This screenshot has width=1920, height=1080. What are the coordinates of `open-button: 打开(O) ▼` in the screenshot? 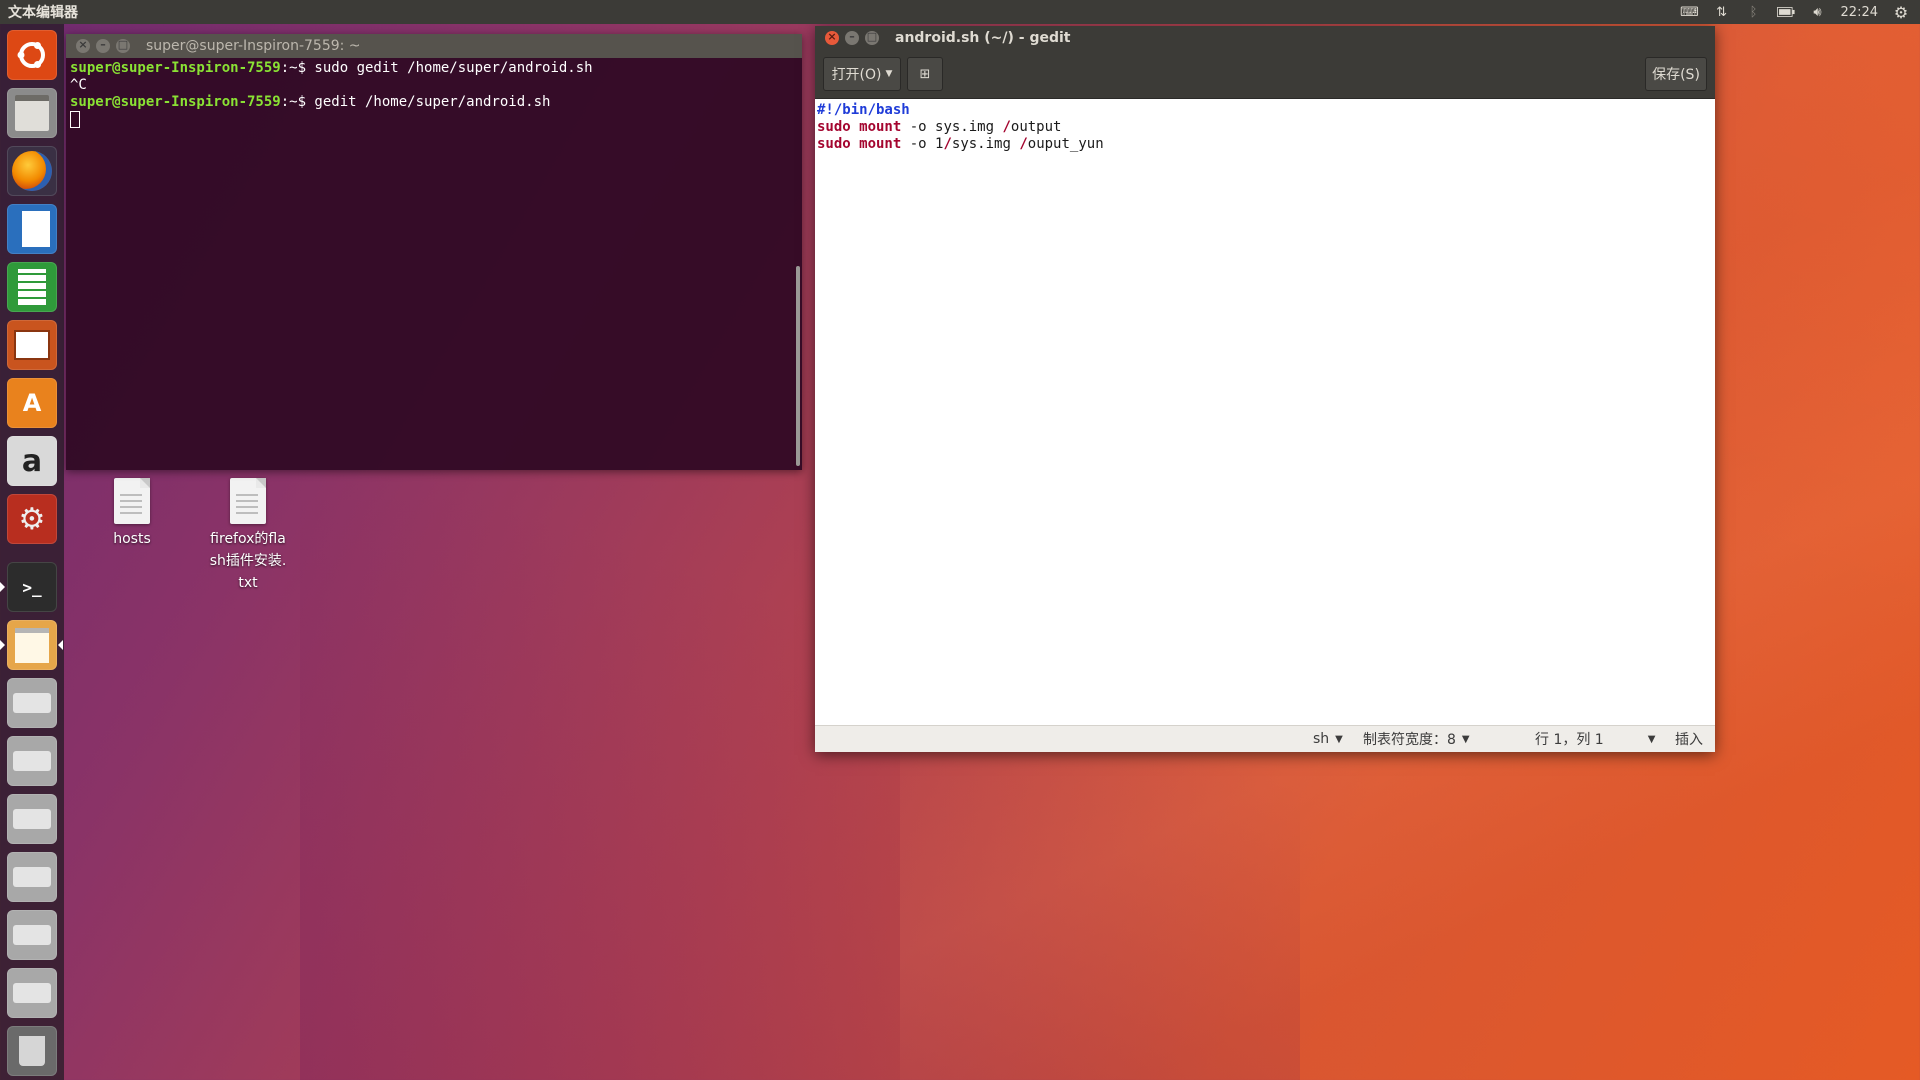 It's located at (862, 74).